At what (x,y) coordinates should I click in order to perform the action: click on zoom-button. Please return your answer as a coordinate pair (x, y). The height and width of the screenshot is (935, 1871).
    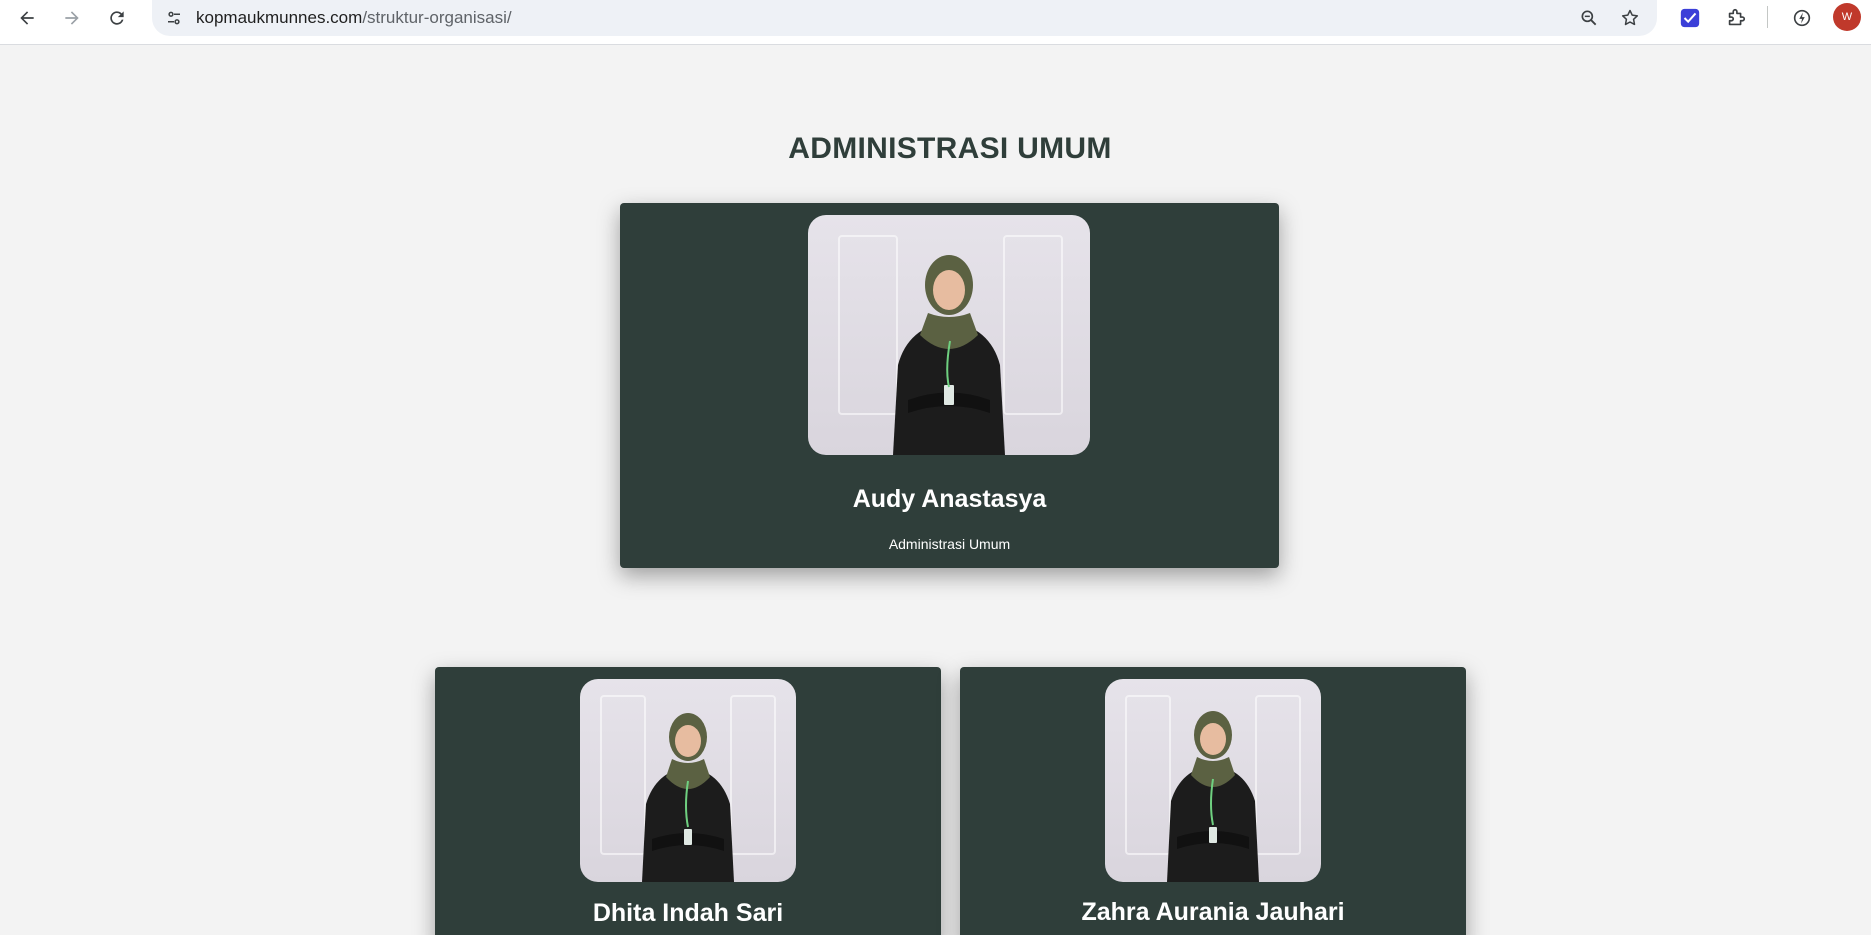
    Looking at the image, I should click on (1589, 18).